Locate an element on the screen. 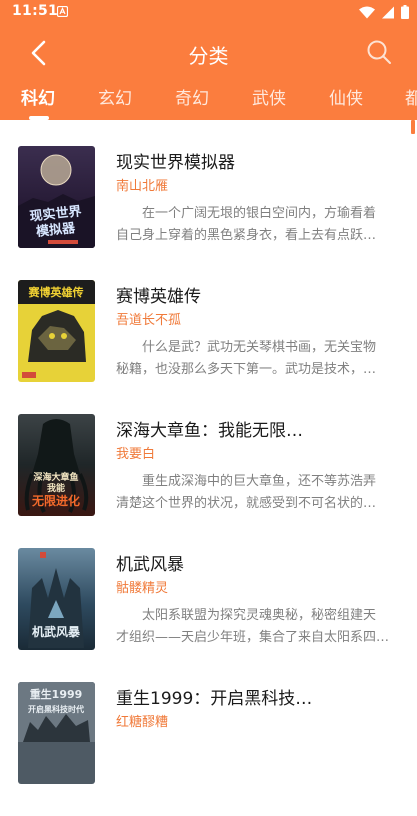 Image resolution: width=417 pixels, height=816 pixels. notification-icon is located at coordinates (62, 11).